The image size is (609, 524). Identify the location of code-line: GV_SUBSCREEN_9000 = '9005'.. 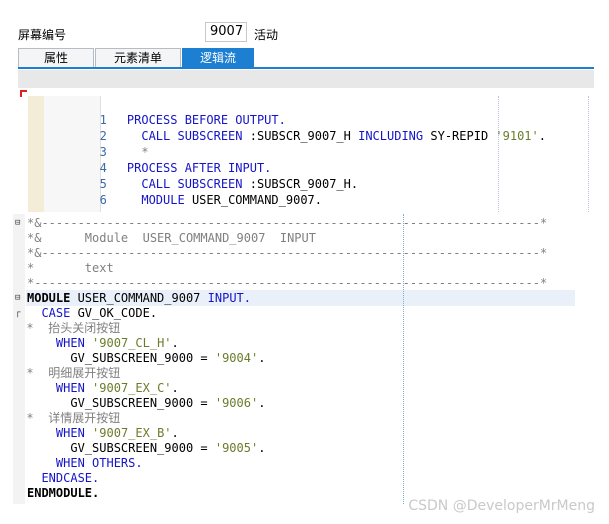
(146, 448).